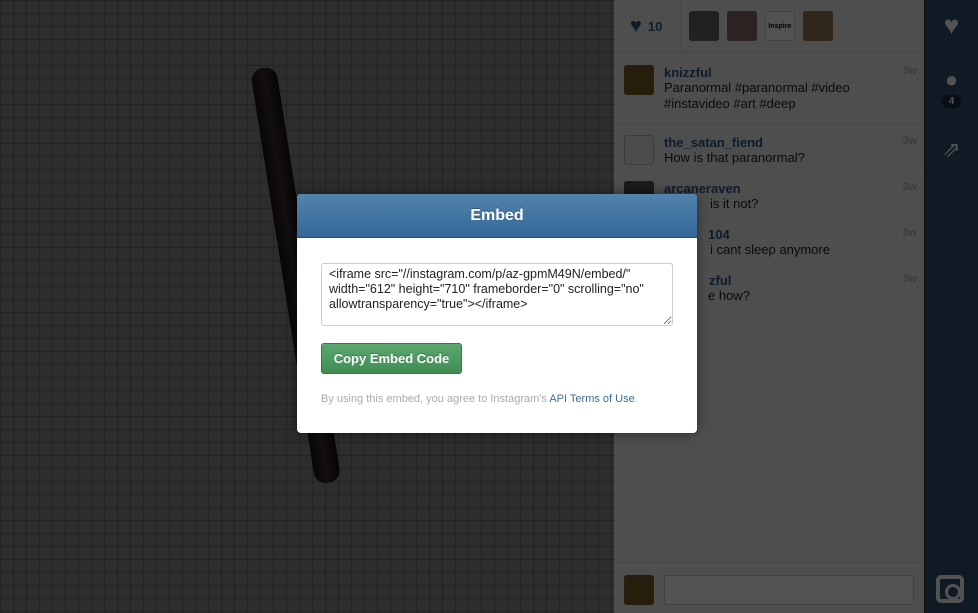 Image resolution: width=978 pixels, height=613 pixels. Describe the element at coordinates (719, 234) in the screenshot. I see `comment-username: 104` at that location.